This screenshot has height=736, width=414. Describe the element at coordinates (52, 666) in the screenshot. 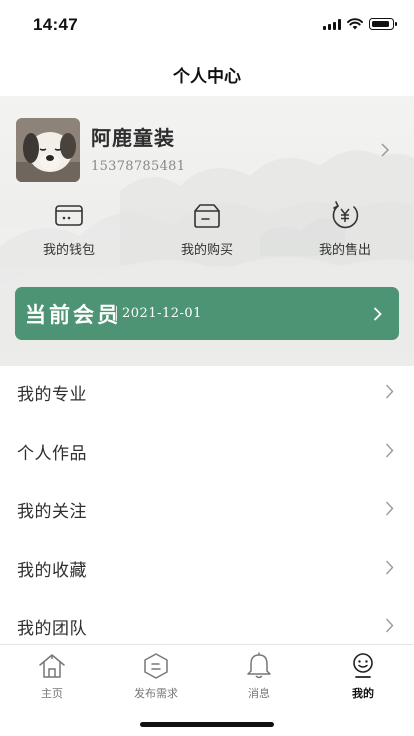

I see `home-icon` at that location.